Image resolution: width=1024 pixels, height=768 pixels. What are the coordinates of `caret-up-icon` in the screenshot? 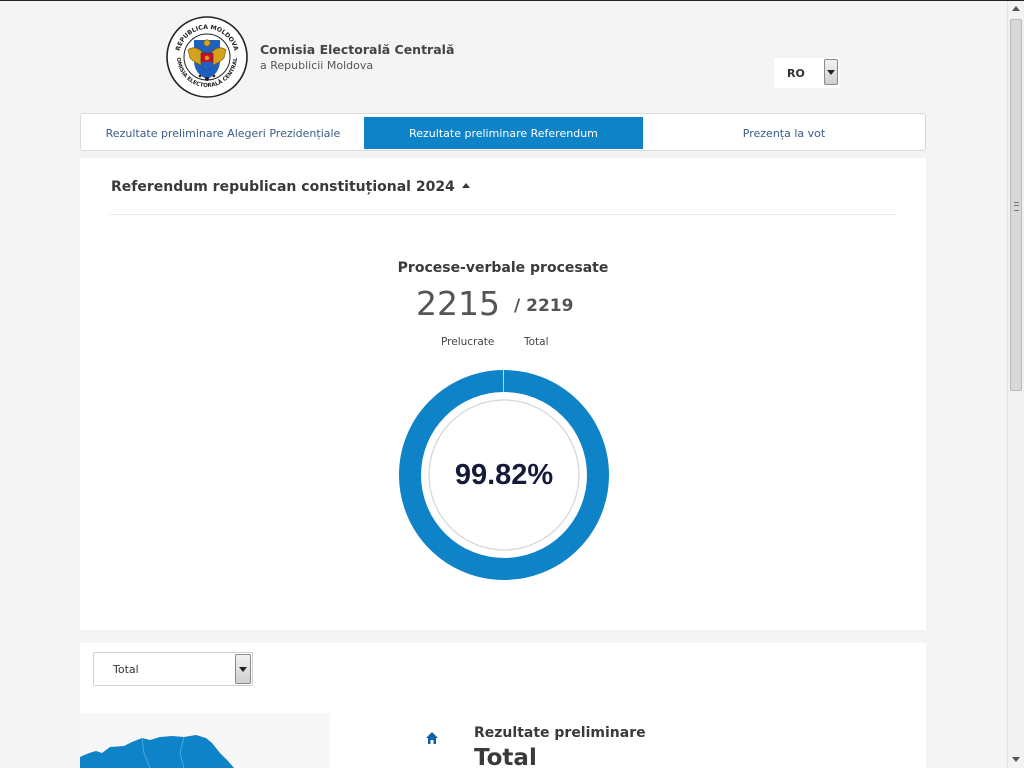 It's located at (465, 185).